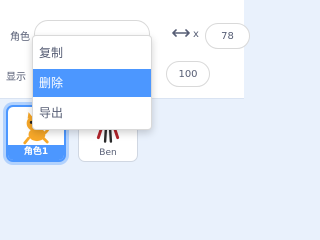  I want to click on size-value: 100, so click(188, 74).